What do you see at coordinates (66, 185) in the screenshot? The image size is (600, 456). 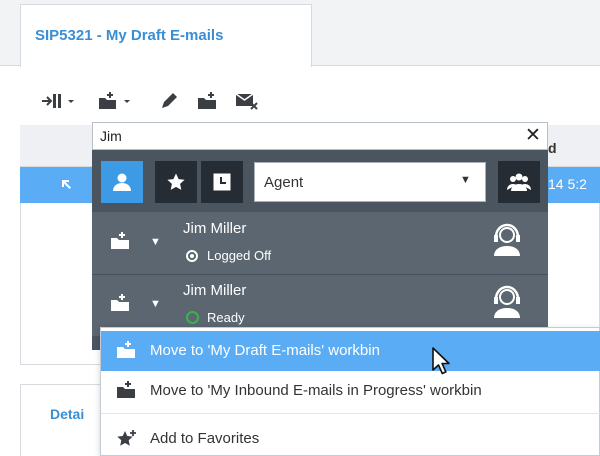 I see `outbound-arrow-icon` at bounding box center [66, 185].